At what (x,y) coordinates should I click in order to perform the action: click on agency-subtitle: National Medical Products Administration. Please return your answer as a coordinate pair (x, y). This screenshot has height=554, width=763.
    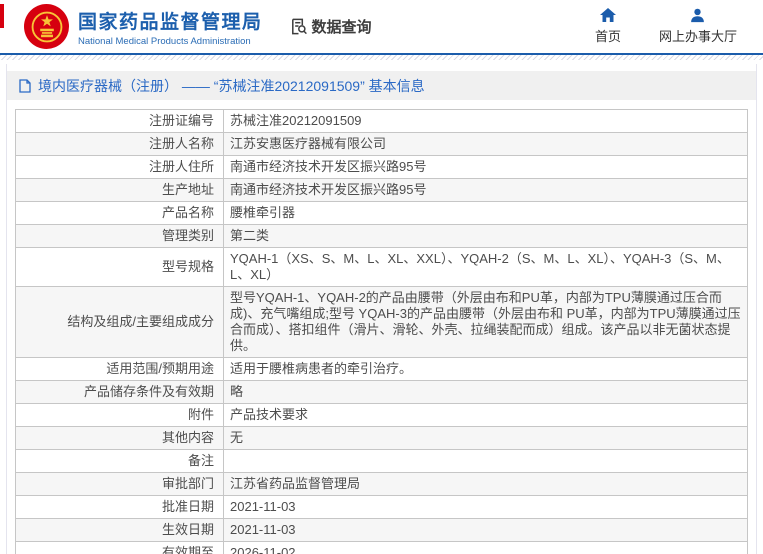
    Looking at the image, I should click on (164, 41).